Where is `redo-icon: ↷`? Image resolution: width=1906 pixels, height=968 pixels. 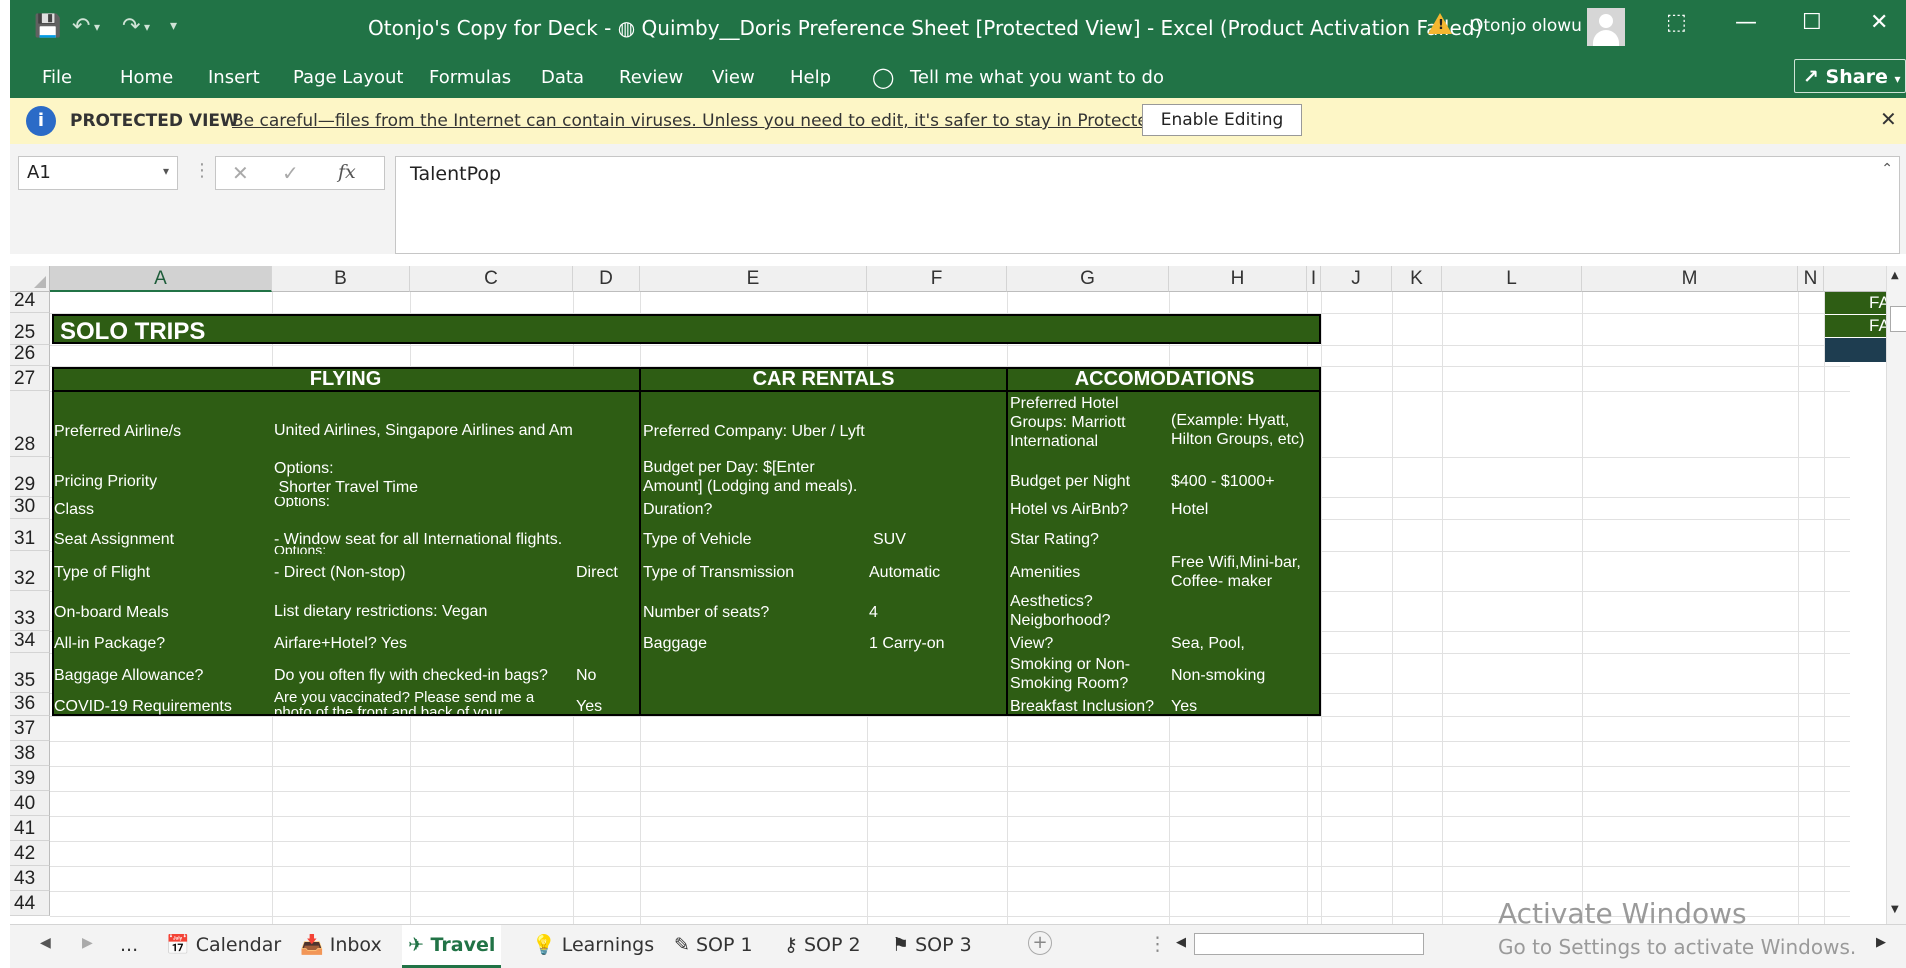 redo-icon: ↷ is located at coordinates (131, 26).